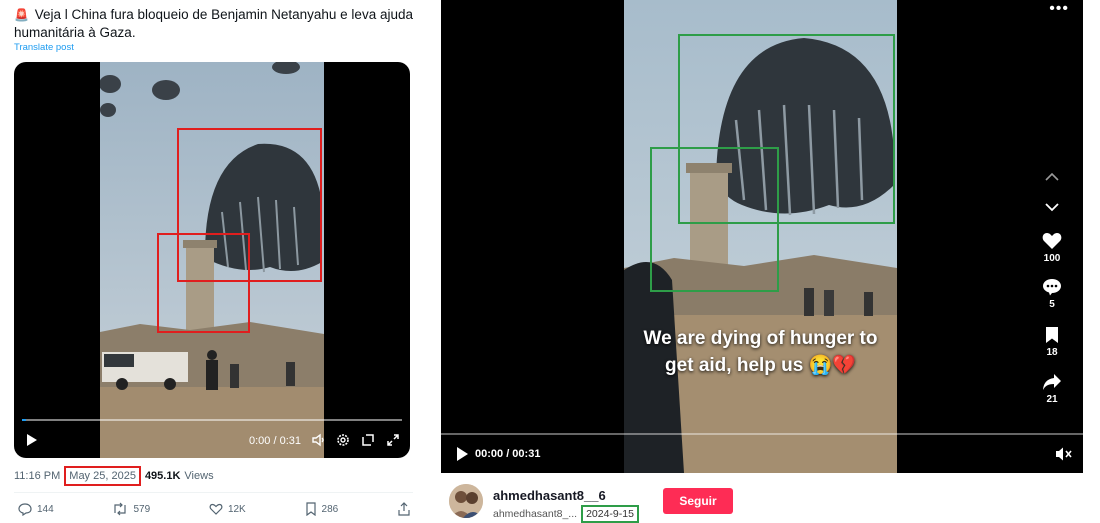 The height and width of the screenshot is (523, 1100). I want to click on avatar, so click(466, 501).